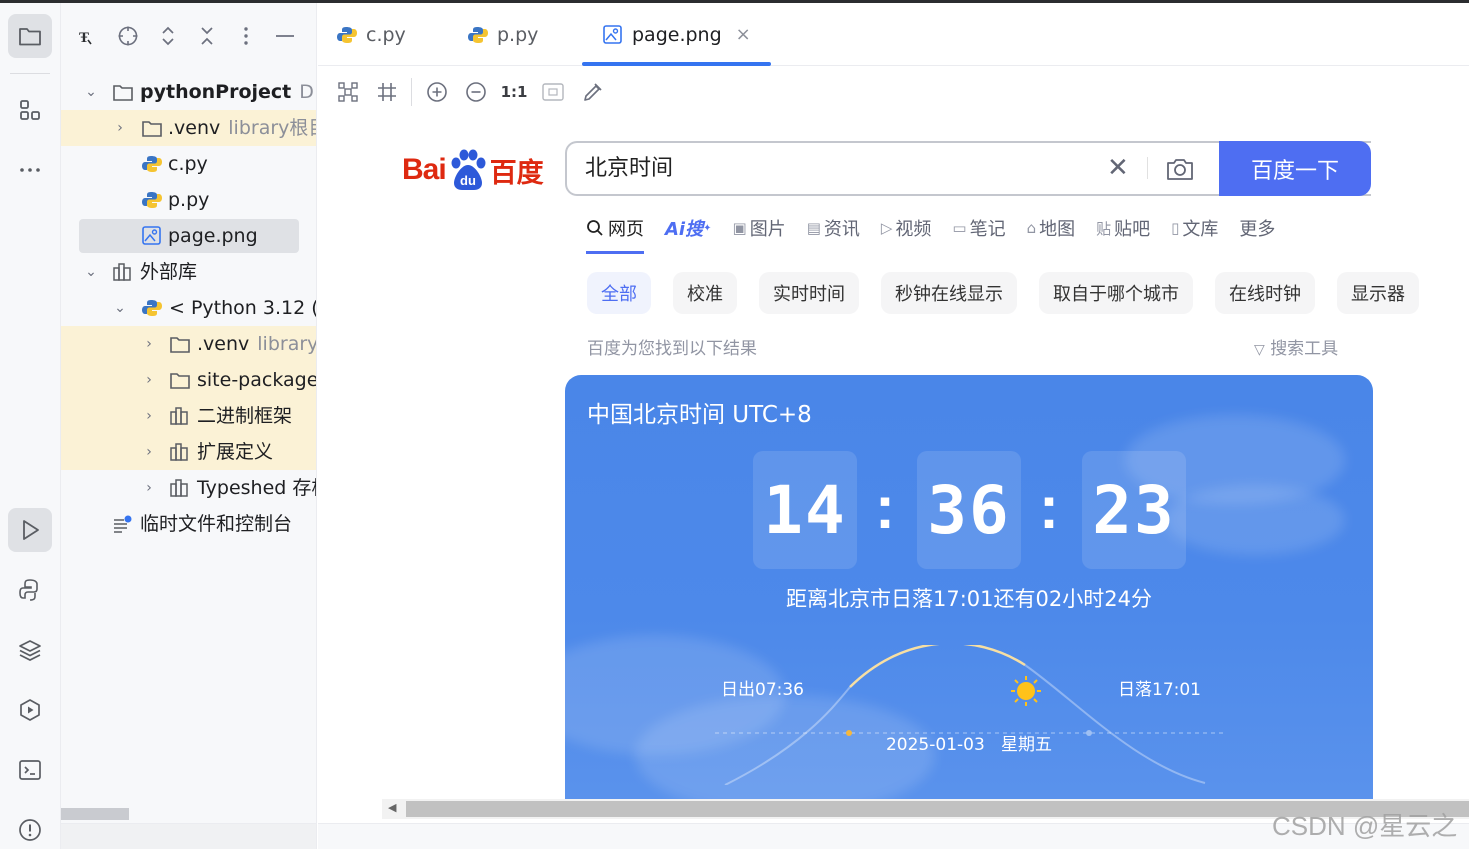  What do you see at coordinates (188, 380) in the screenshot?
I see `tree-row-site-packages: › site-packages` at bounding box center [188, 380].